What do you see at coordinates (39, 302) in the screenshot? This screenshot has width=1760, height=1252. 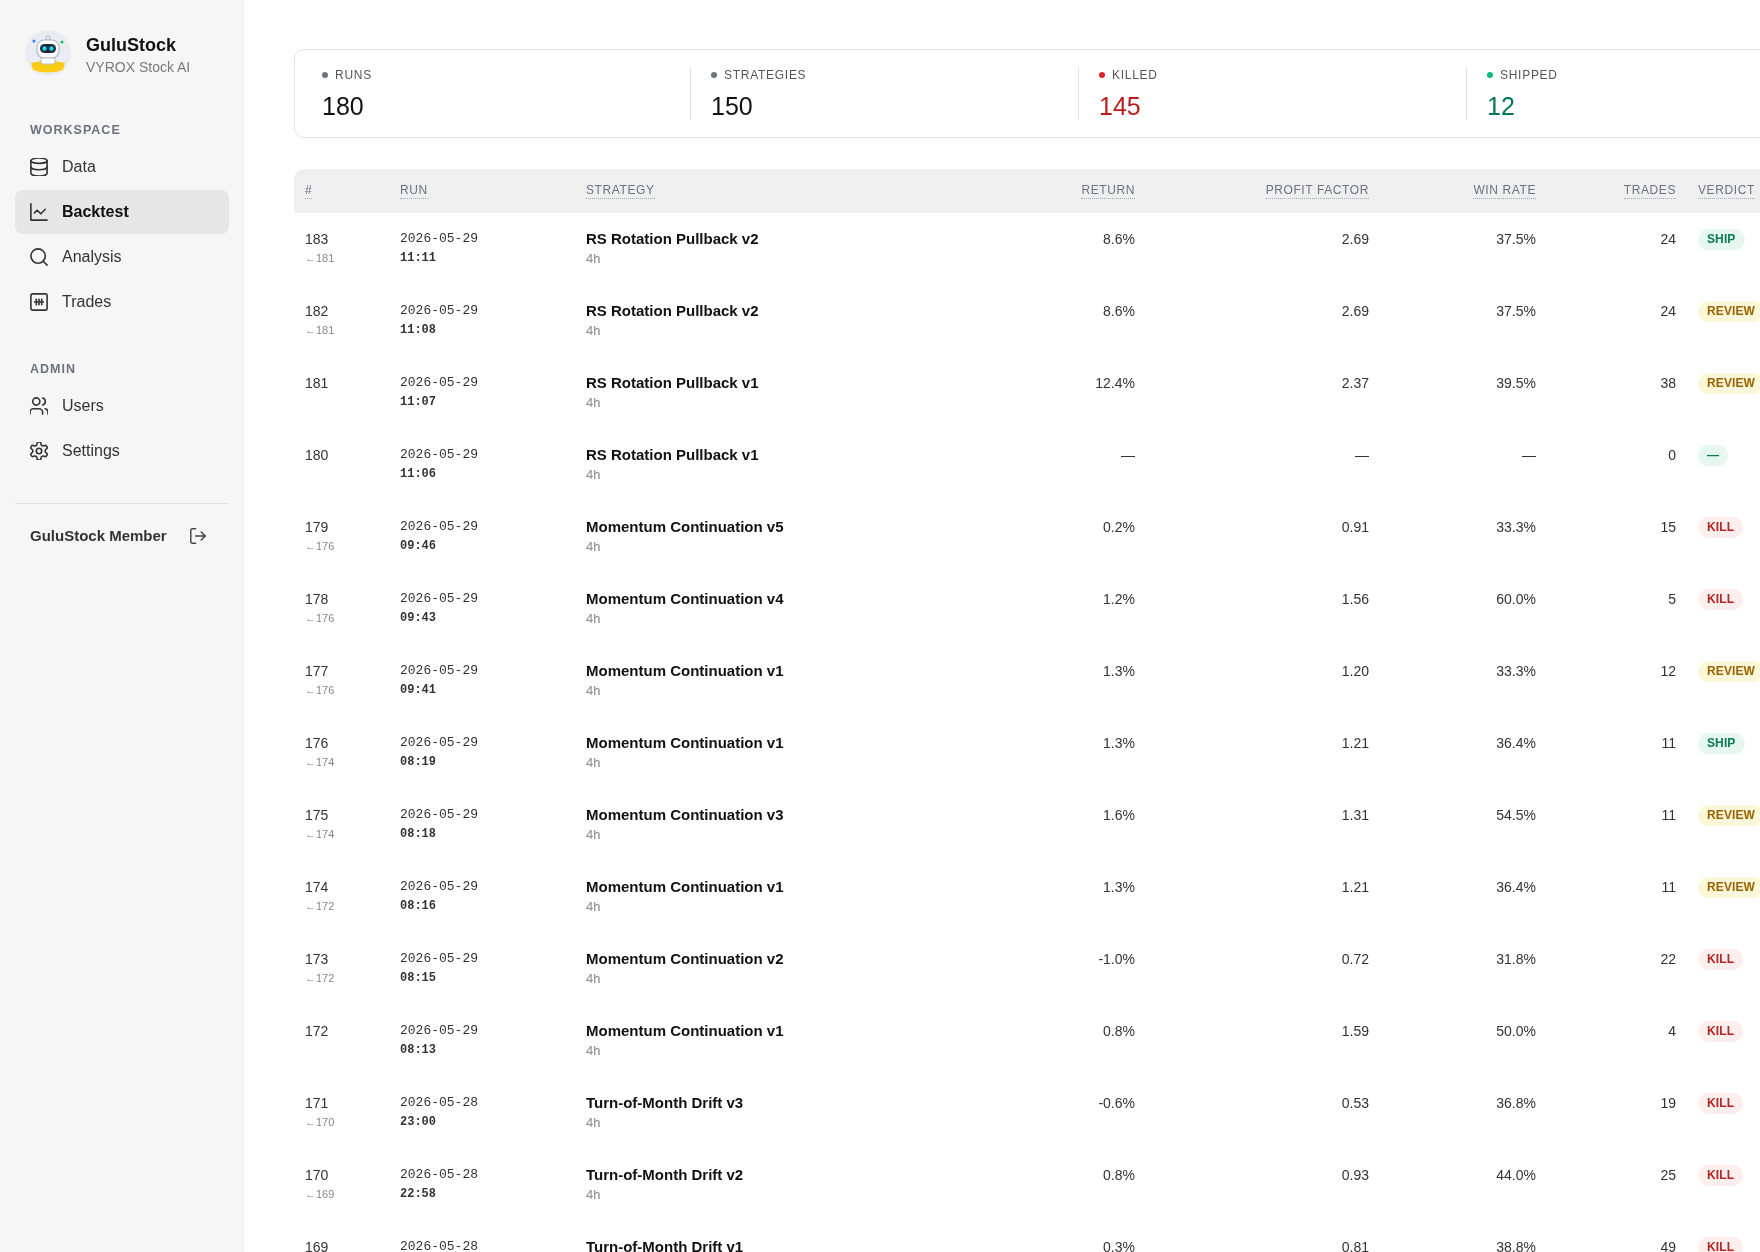 I see `grid-table-icon` at bounding box center [39, 302].